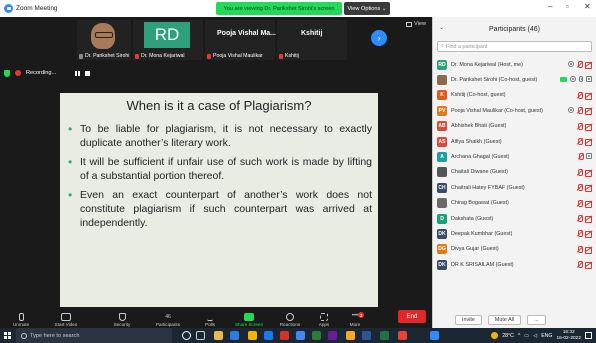 This screenshot has width=596, height=343. I want to click on participant-row: PV Pooja Vishal Maulikar (Co-host, guest), so click(514, 110).